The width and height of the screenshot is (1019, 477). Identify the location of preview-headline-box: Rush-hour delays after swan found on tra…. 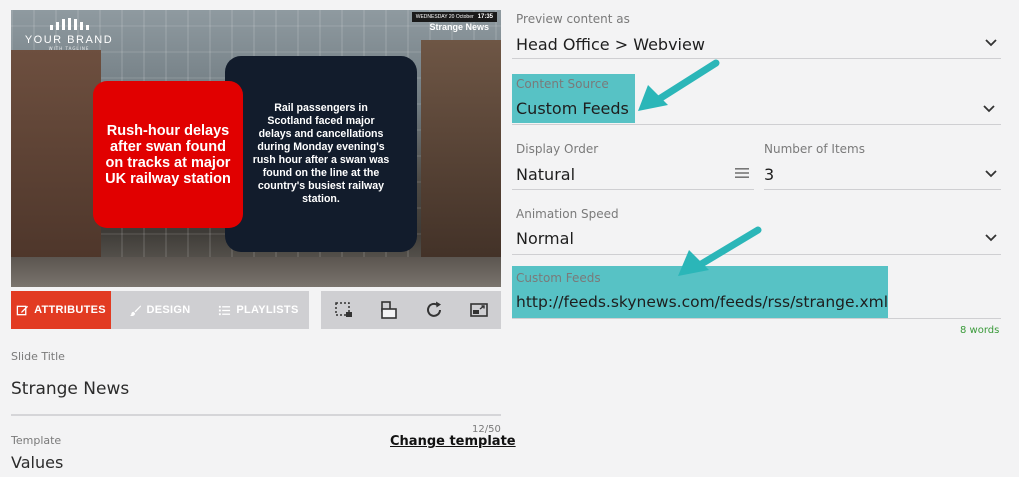
(168, 154).